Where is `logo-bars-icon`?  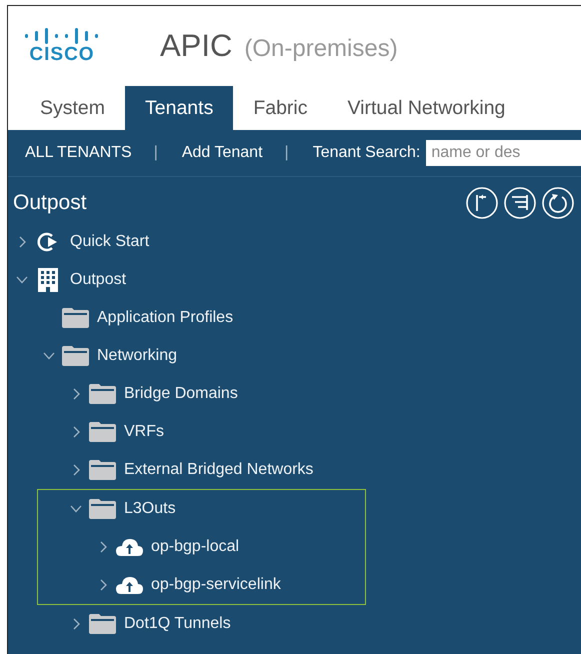
logo-bars-icon is located at coordinates (62, 36).